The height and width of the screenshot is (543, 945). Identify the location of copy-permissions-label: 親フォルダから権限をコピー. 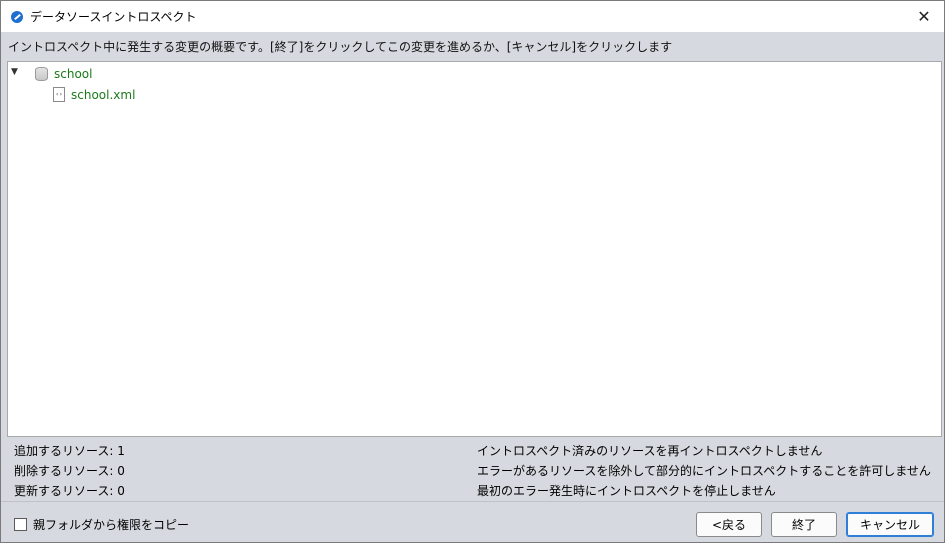
(111, 525).